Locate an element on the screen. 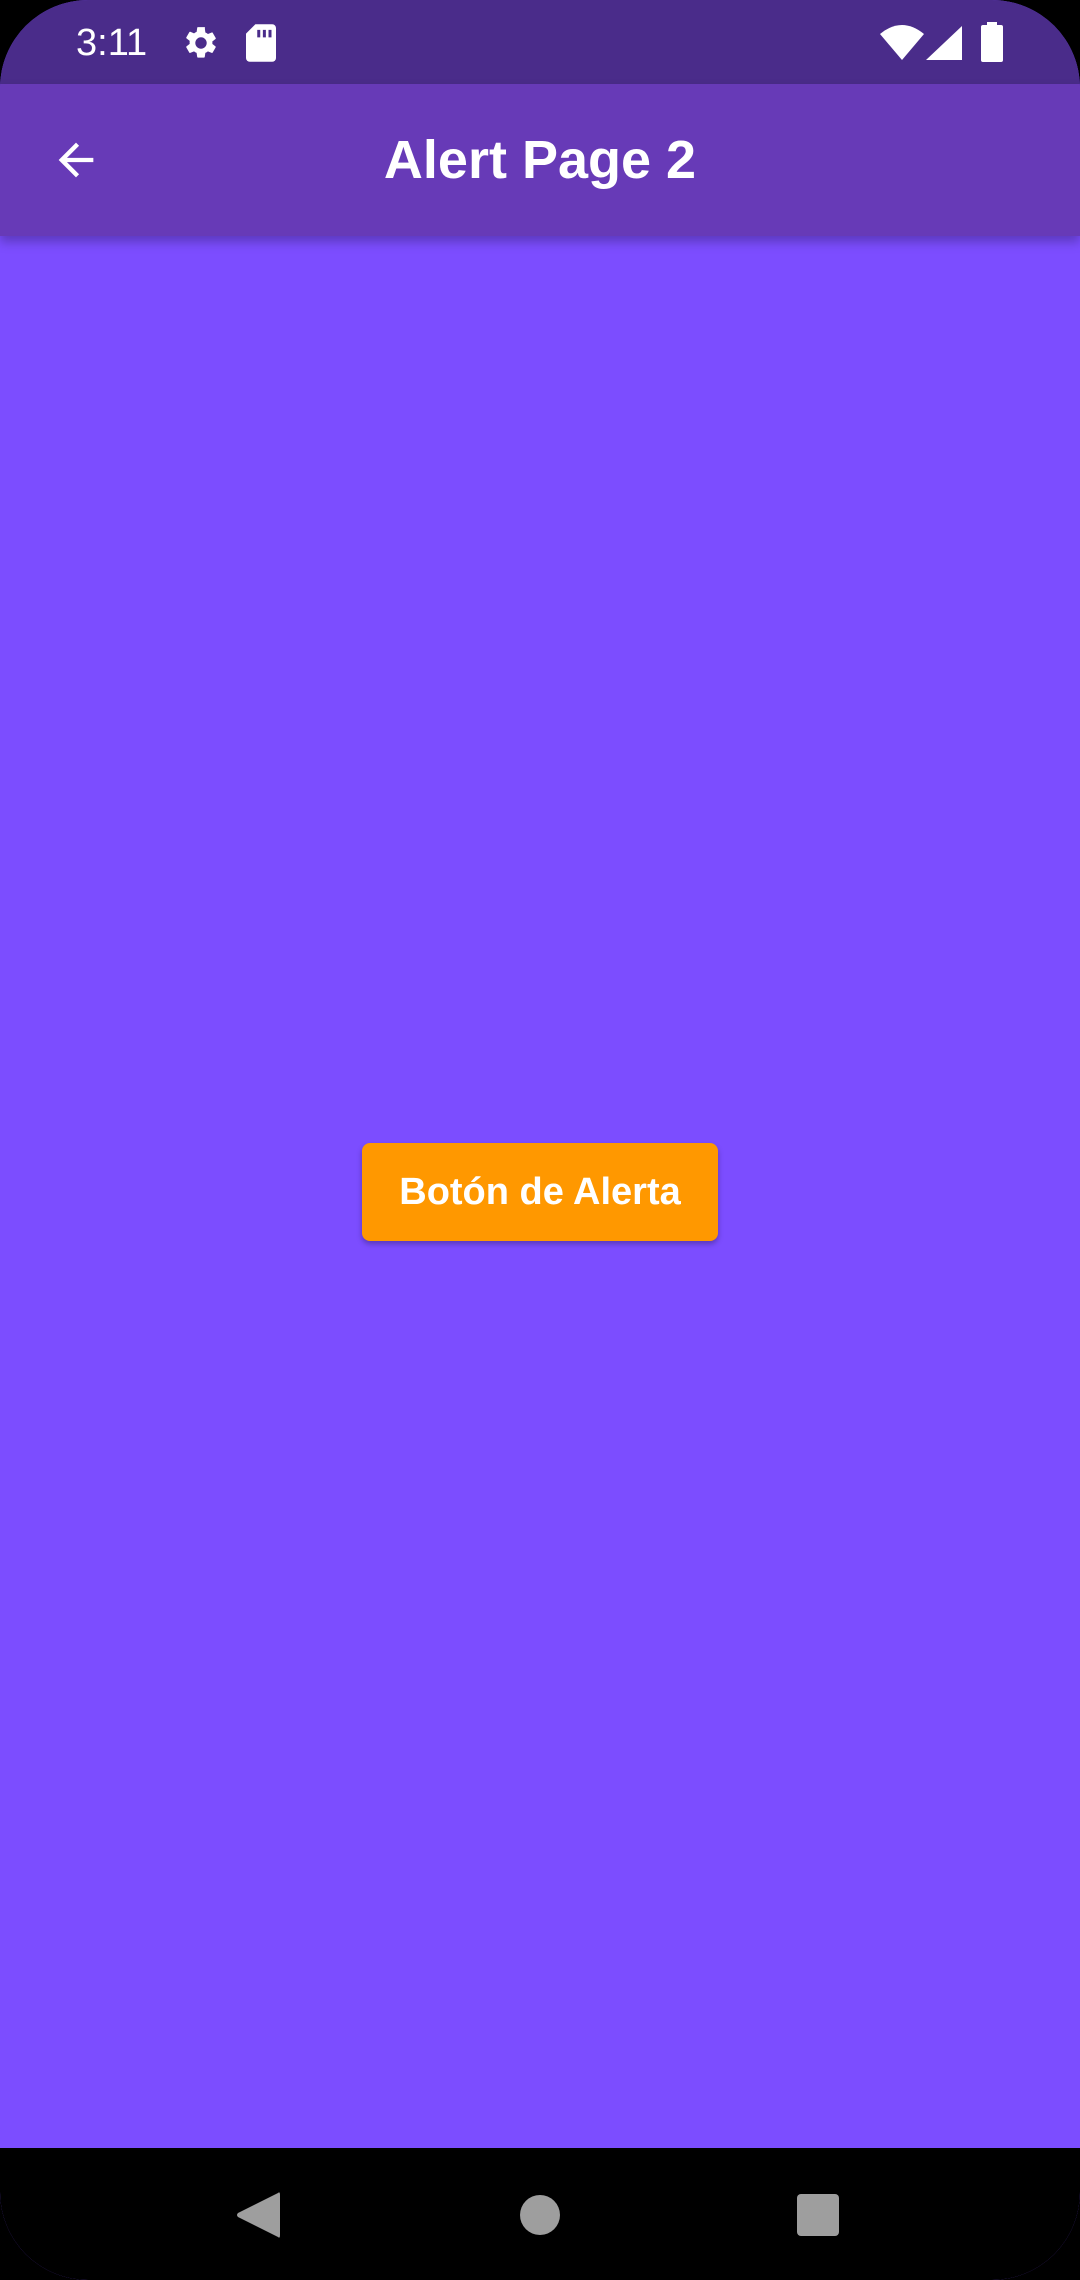  wifi-icon is located at coordinates (902, 42).